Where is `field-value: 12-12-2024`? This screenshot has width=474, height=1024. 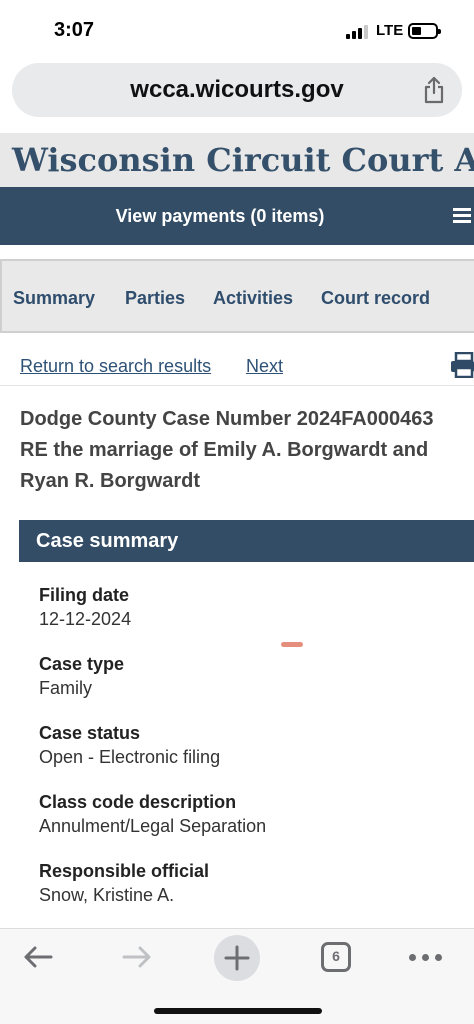
field-value: 12-12-2024 is located at coordinates (85, 619).